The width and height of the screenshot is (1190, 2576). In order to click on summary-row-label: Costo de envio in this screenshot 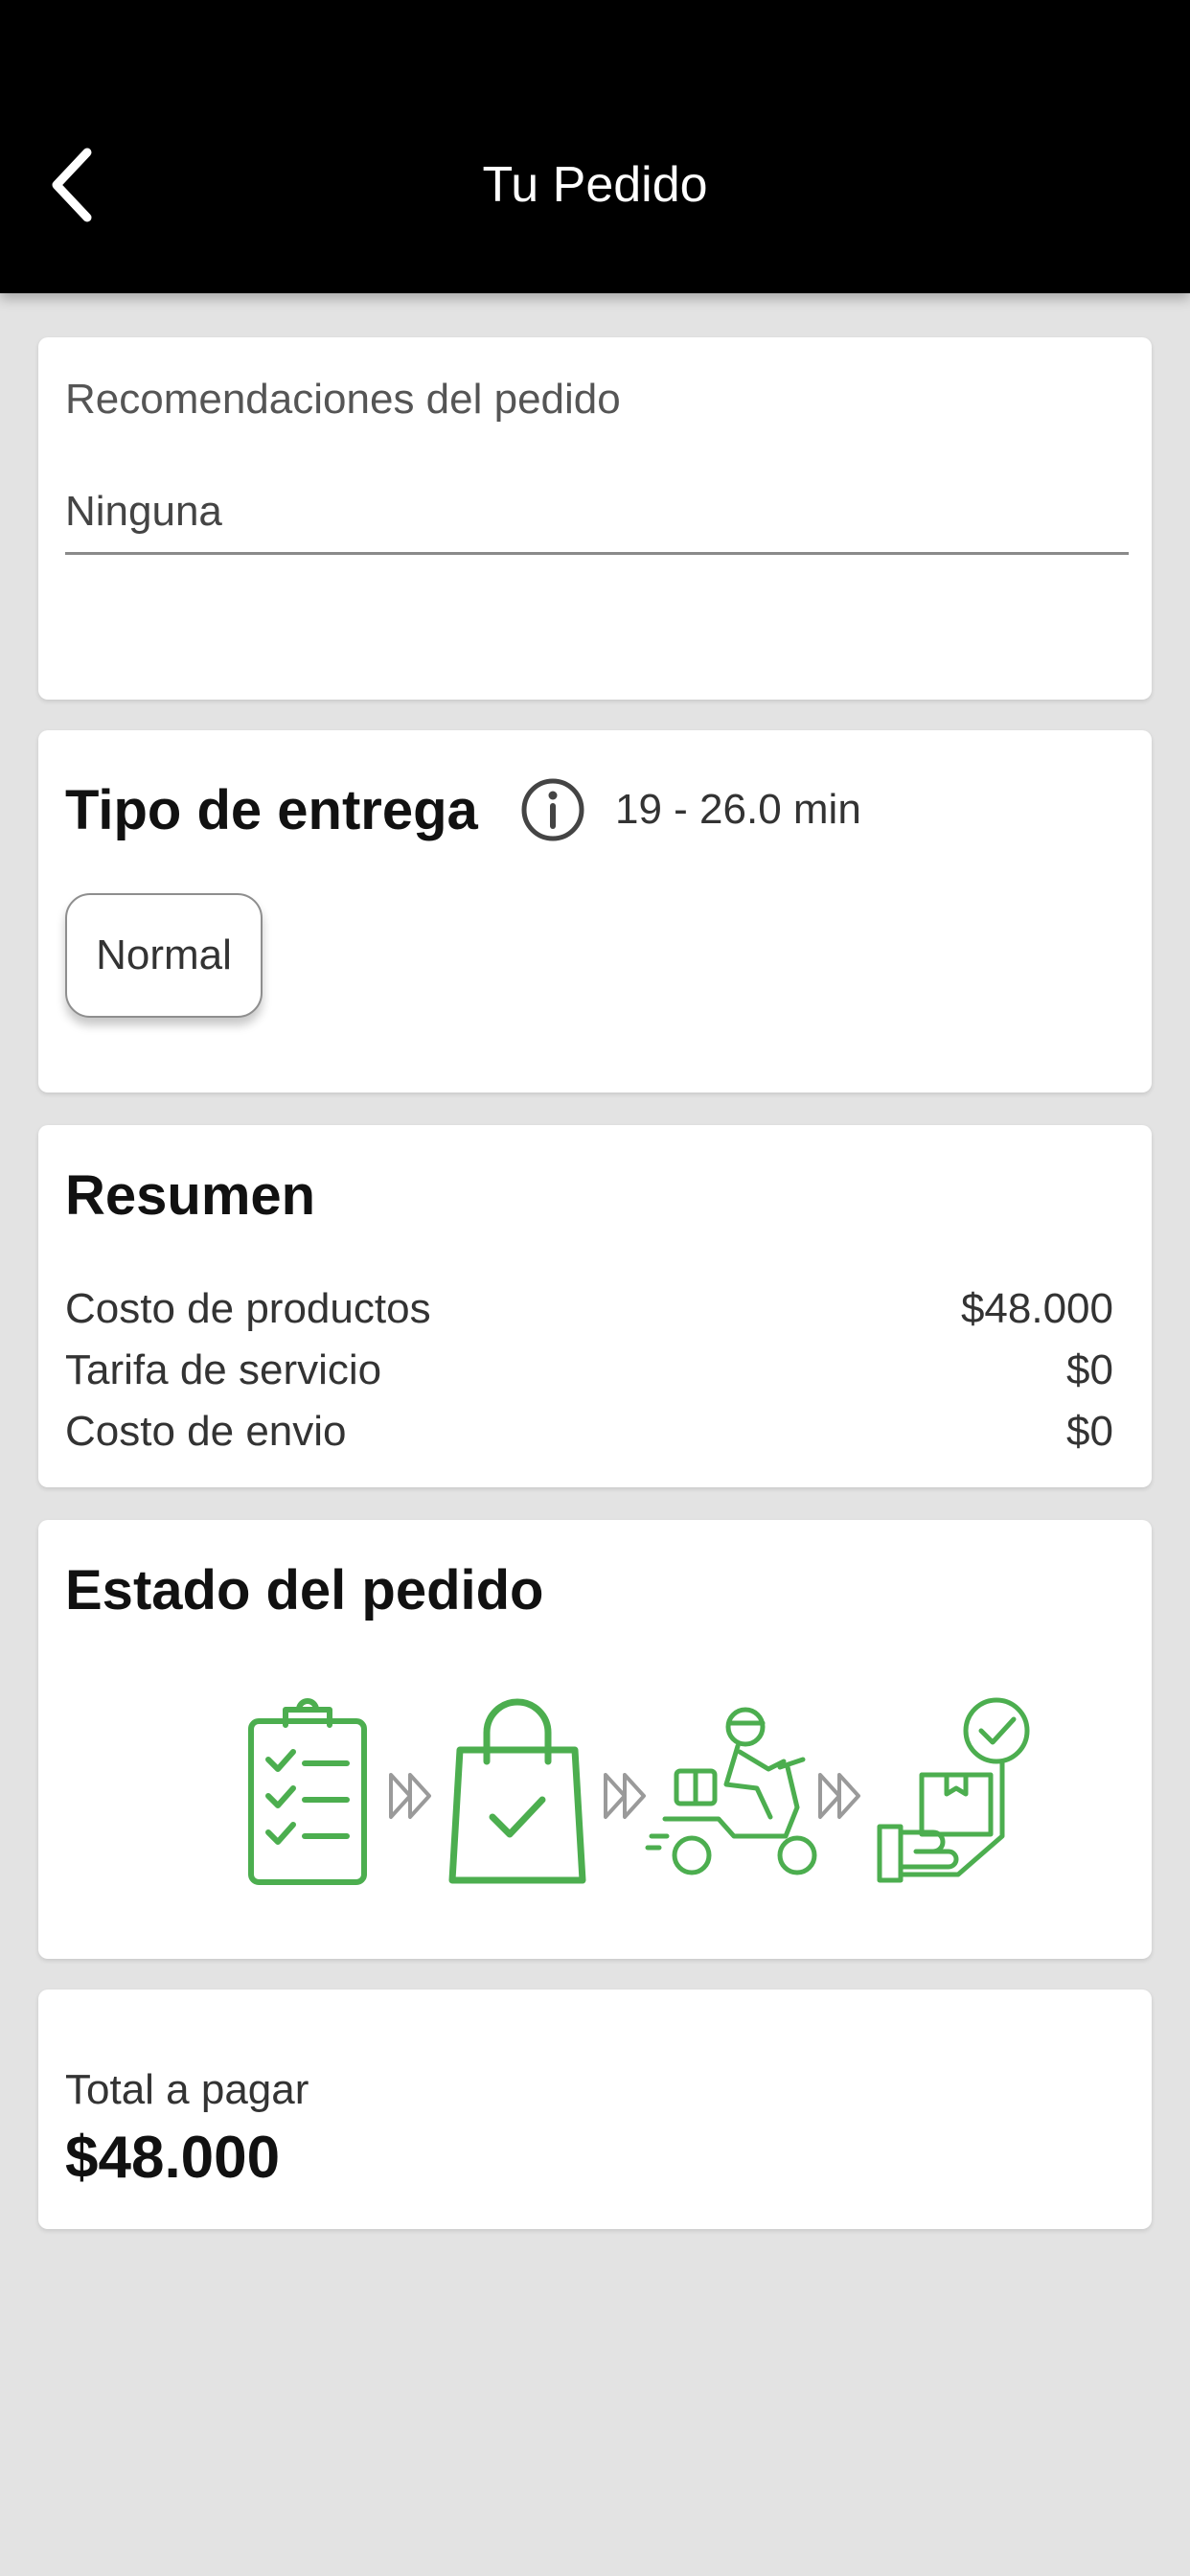, I will do `click(206, 1431)`.